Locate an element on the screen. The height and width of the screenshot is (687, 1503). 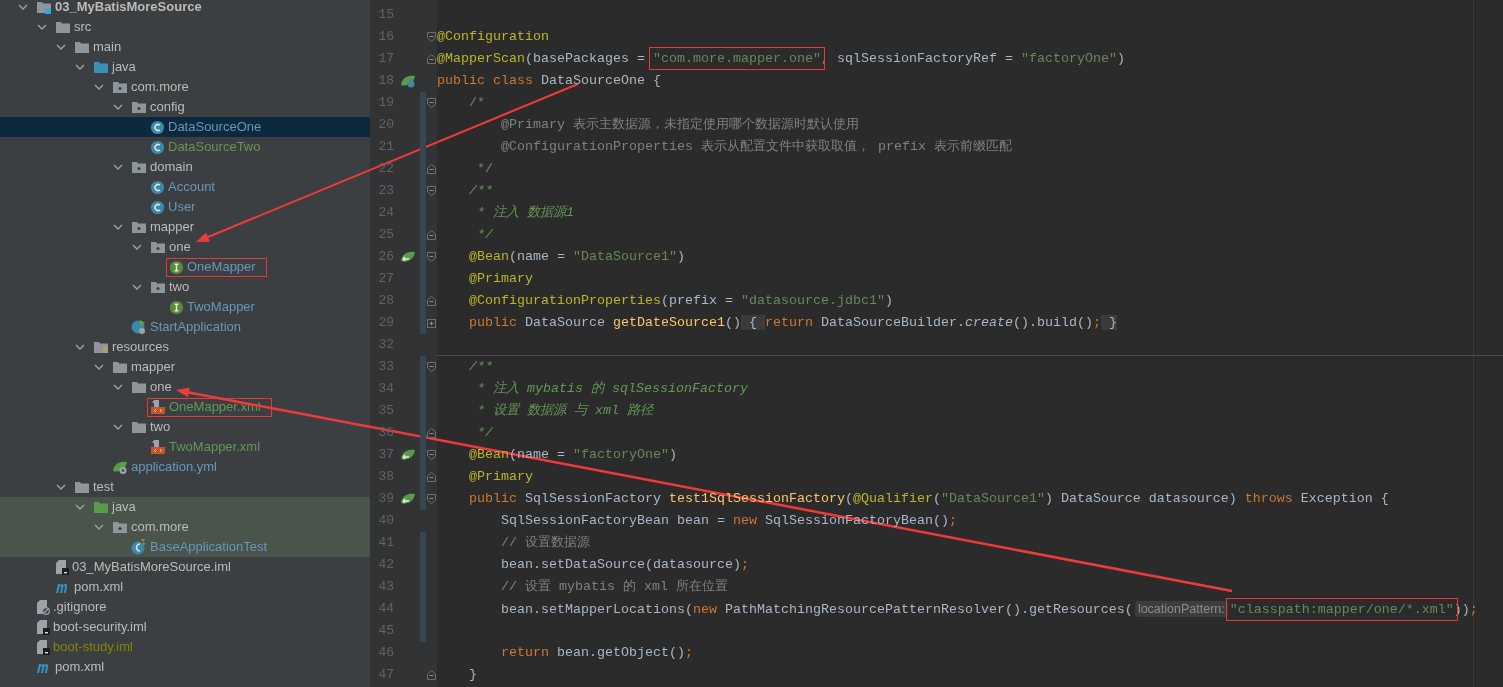
tree-item: OneMapper.xml is located at coordinates (185, 407).